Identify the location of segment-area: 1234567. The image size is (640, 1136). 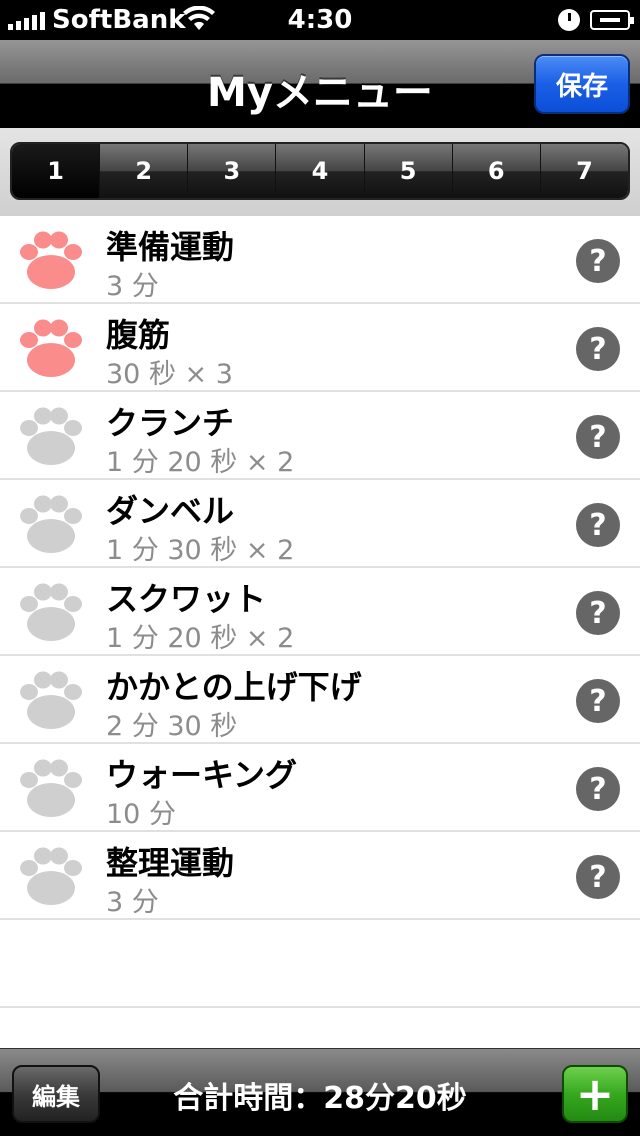
(320, 172).